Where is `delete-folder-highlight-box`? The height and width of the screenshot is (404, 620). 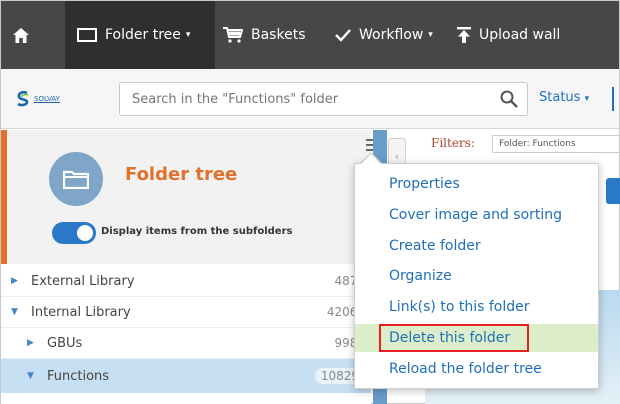
delete-folder-highlight-box is located at coordinates (454, 338).